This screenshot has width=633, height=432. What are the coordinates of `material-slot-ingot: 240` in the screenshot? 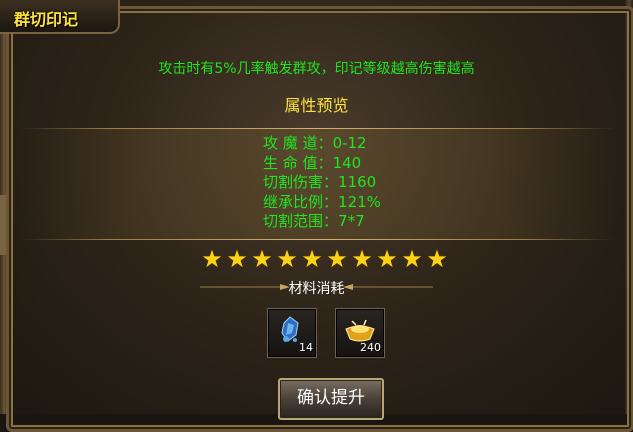 It's located at (360, 333).